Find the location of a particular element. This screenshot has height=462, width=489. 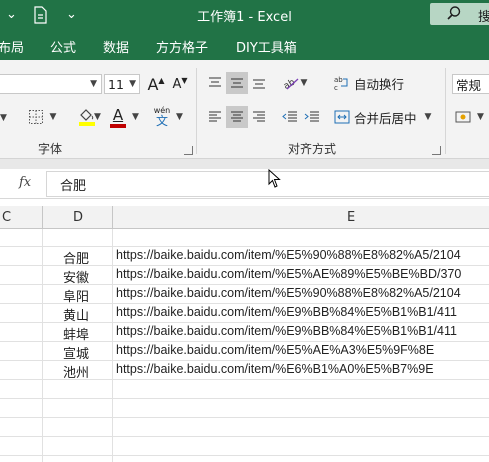

phonetic-guide-button: wén 文 is located at coordinates (162, 117).